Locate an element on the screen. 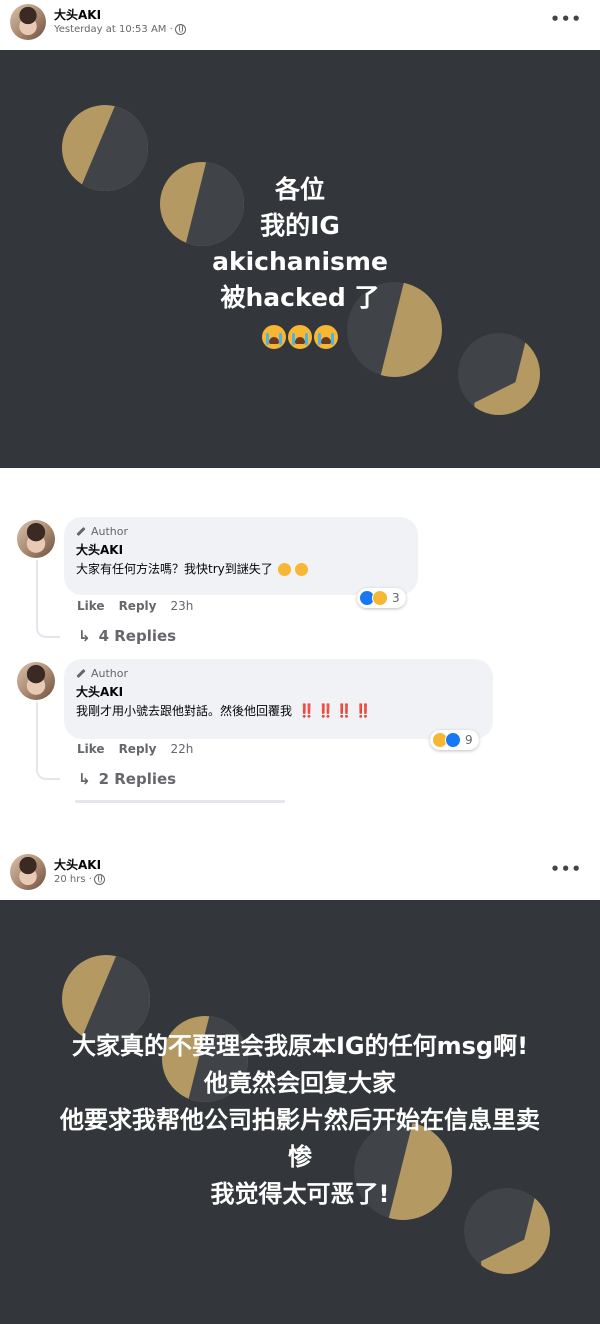  comment-text-row: 我剛才用小號去跟他對話。然後他回覆我 ‼️ ‼️ ‼️ ‼️ is located at coordinates (278, 710).